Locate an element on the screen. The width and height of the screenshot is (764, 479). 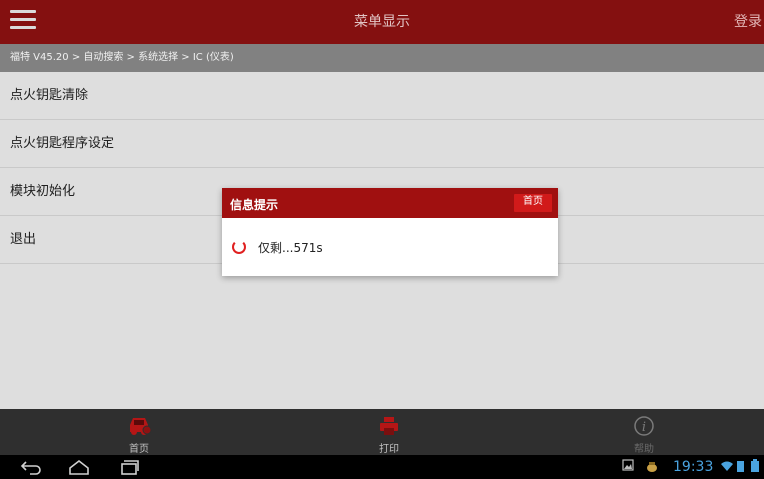
printer-icon is located at coordinates (389, 426).